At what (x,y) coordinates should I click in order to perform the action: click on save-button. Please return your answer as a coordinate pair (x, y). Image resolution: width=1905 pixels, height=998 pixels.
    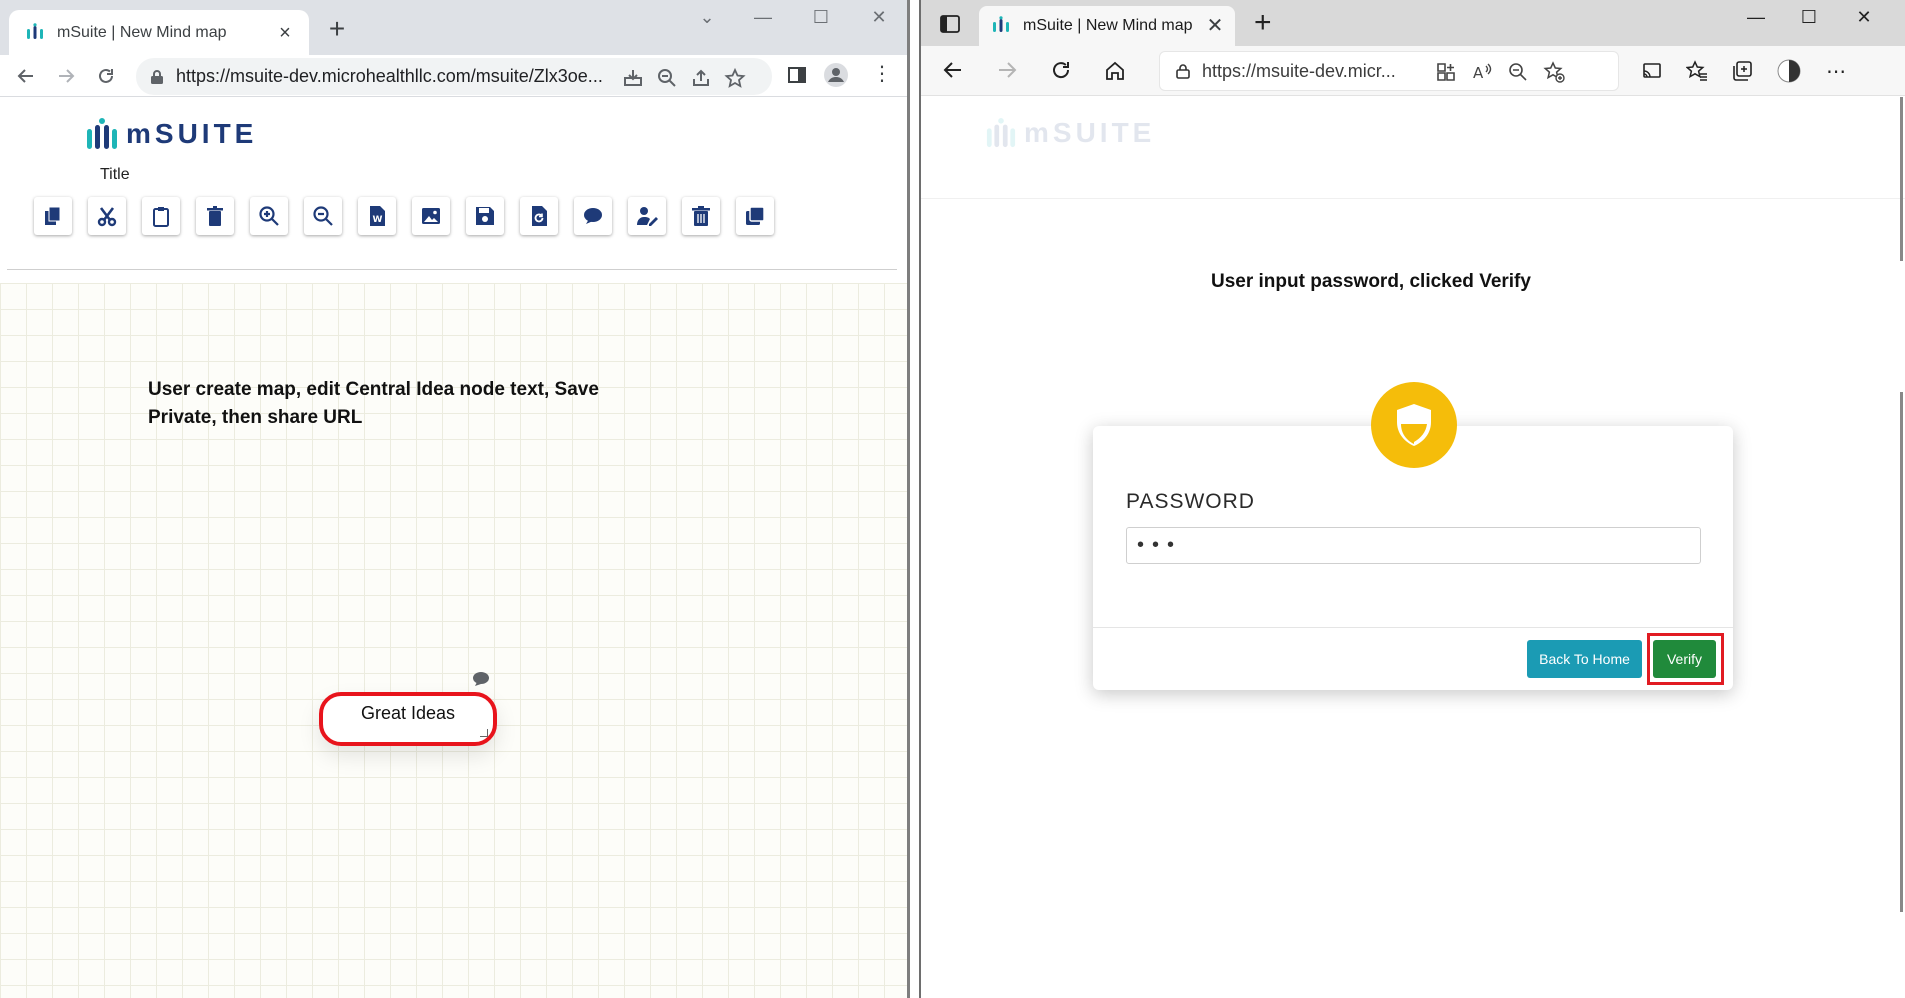
    Looking at the image, I should click on (485, 216).